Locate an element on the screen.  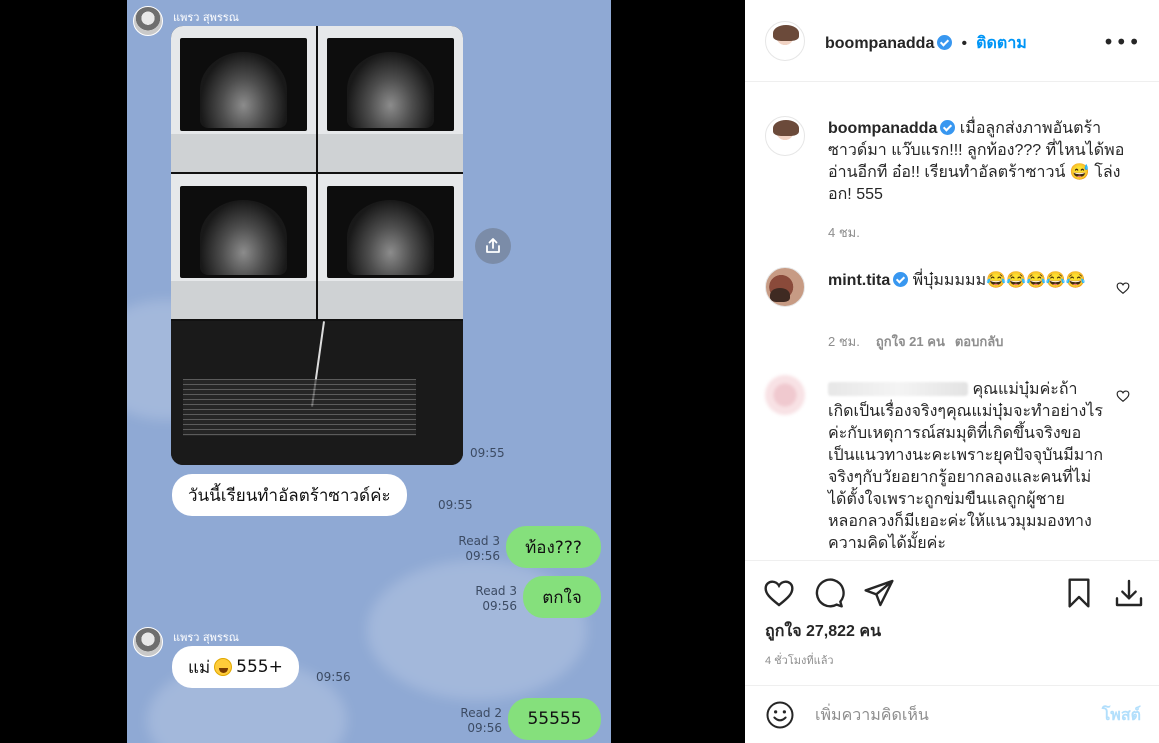
author-line: boompanadda • ติดตาม is located at coordinates (926, 43).